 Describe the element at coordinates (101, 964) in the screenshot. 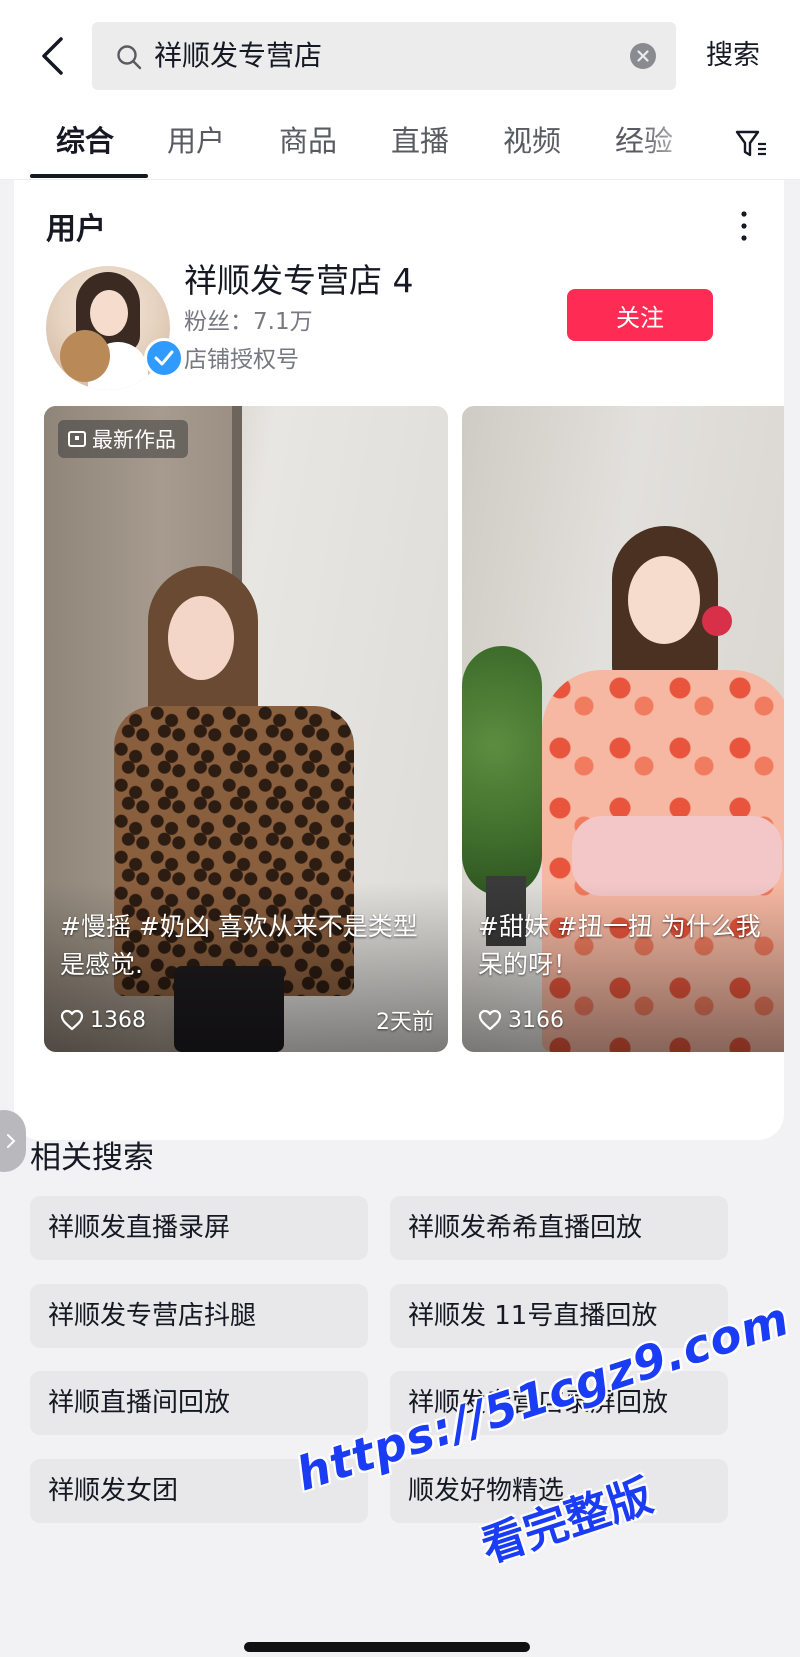

I see `video-caption-line: 是感觉.` at that location.